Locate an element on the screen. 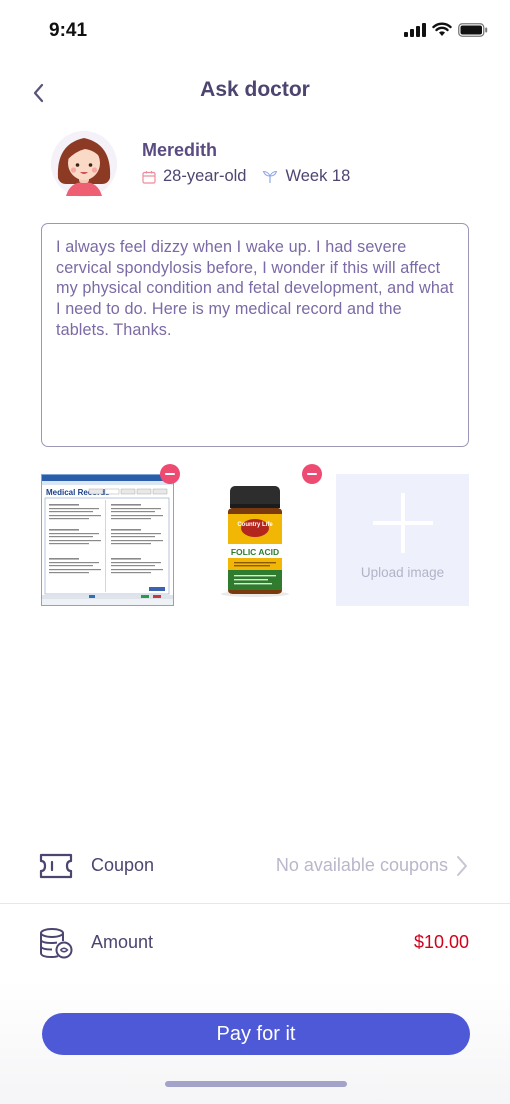  chevron-right-icon is located at coordinates (462, 866).